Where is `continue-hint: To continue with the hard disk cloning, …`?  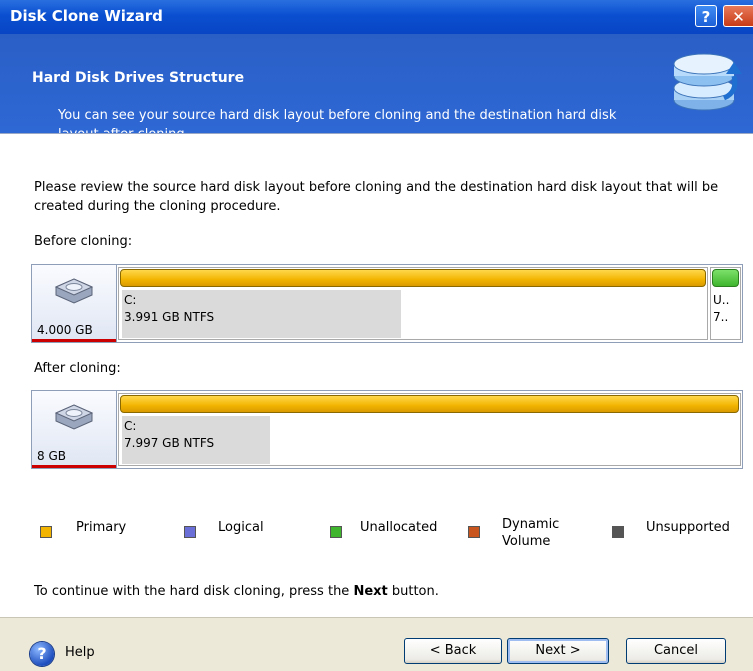
continue-hint: To continue with the hard disk cloning, … is located at coordinates (236, 591).